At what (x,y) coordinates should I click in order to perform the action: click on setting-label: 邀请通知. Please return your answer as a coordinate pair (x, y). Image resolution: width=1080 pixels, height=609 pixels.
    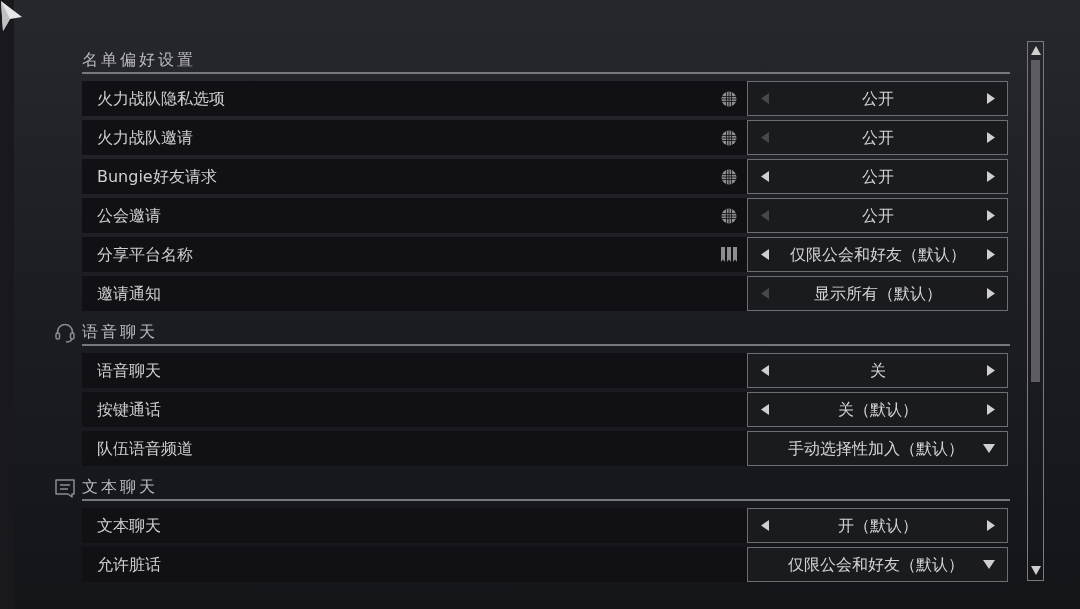
    Looking at the image, I should click on (129, 293).